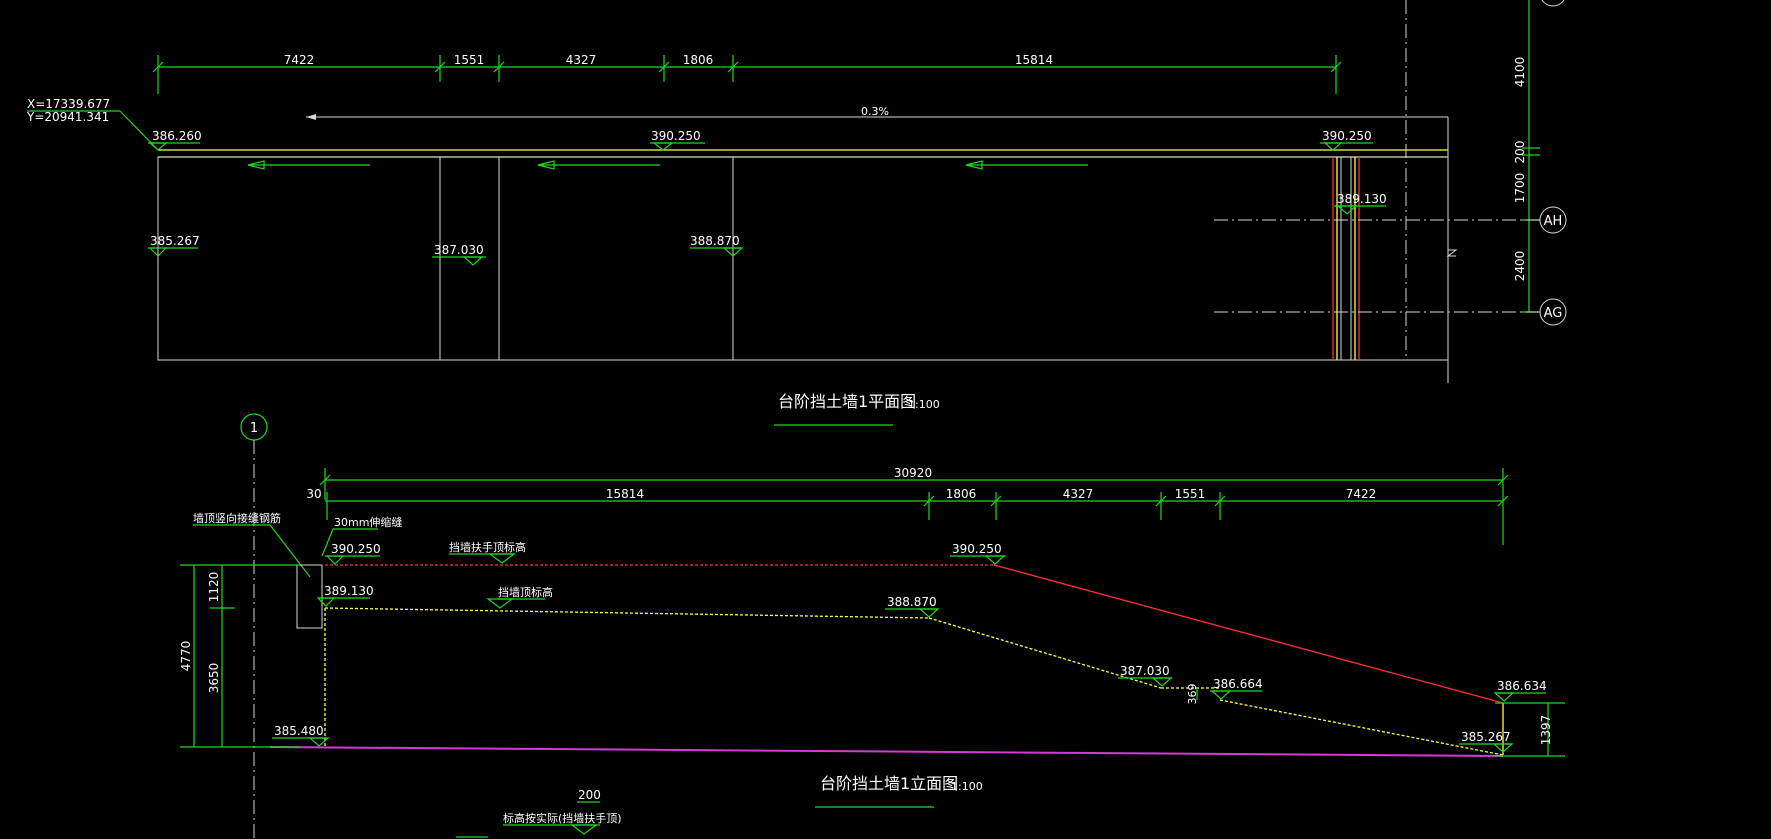 The image size is (1771, 839). What do you see at coordinates (1034, 60) in the screenshot?
I see `plan-dim-5: 15814` at bounding box center [1034, 60].